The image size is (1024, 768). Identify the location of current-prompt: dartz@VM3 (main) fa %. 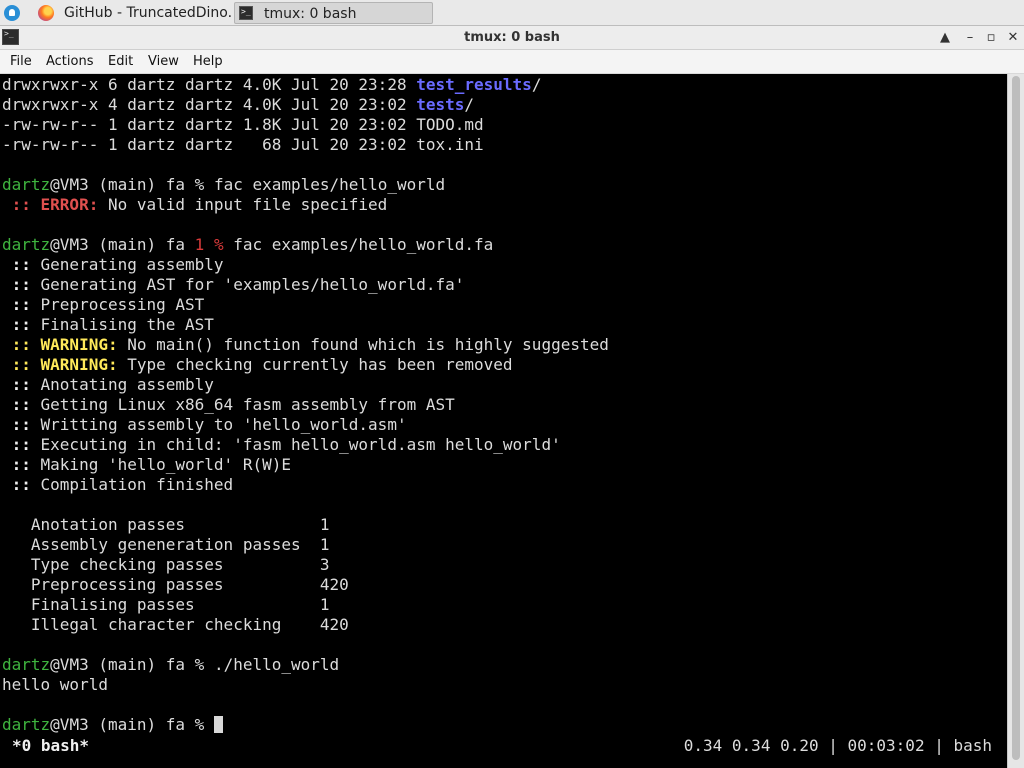
(112, 725).